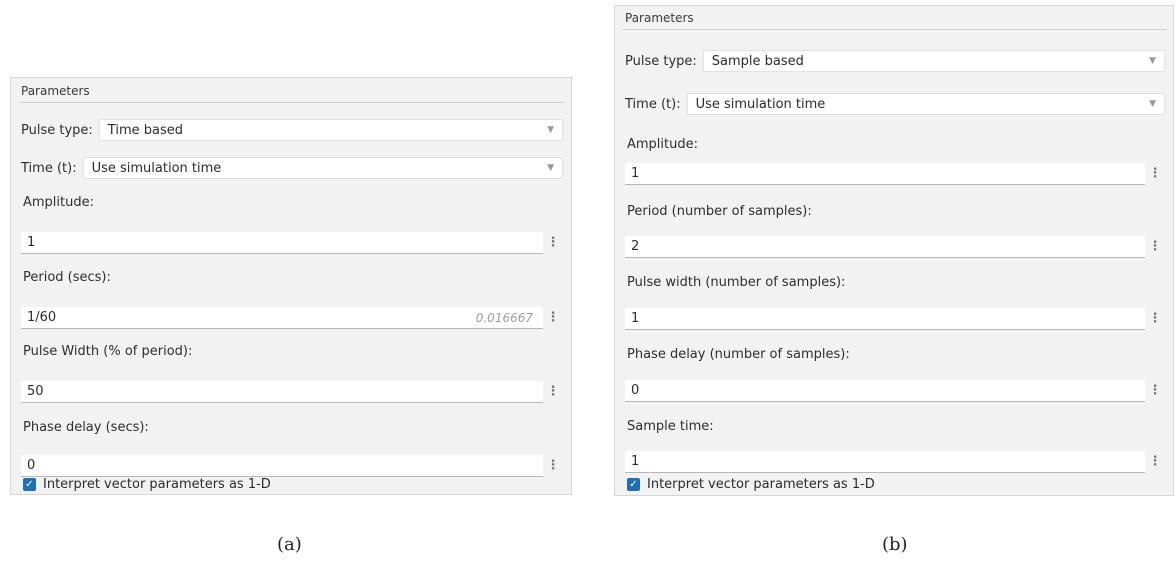  I want to click on pulse-type-row: Pulse type: Sample based ▼, so click(895, 61).